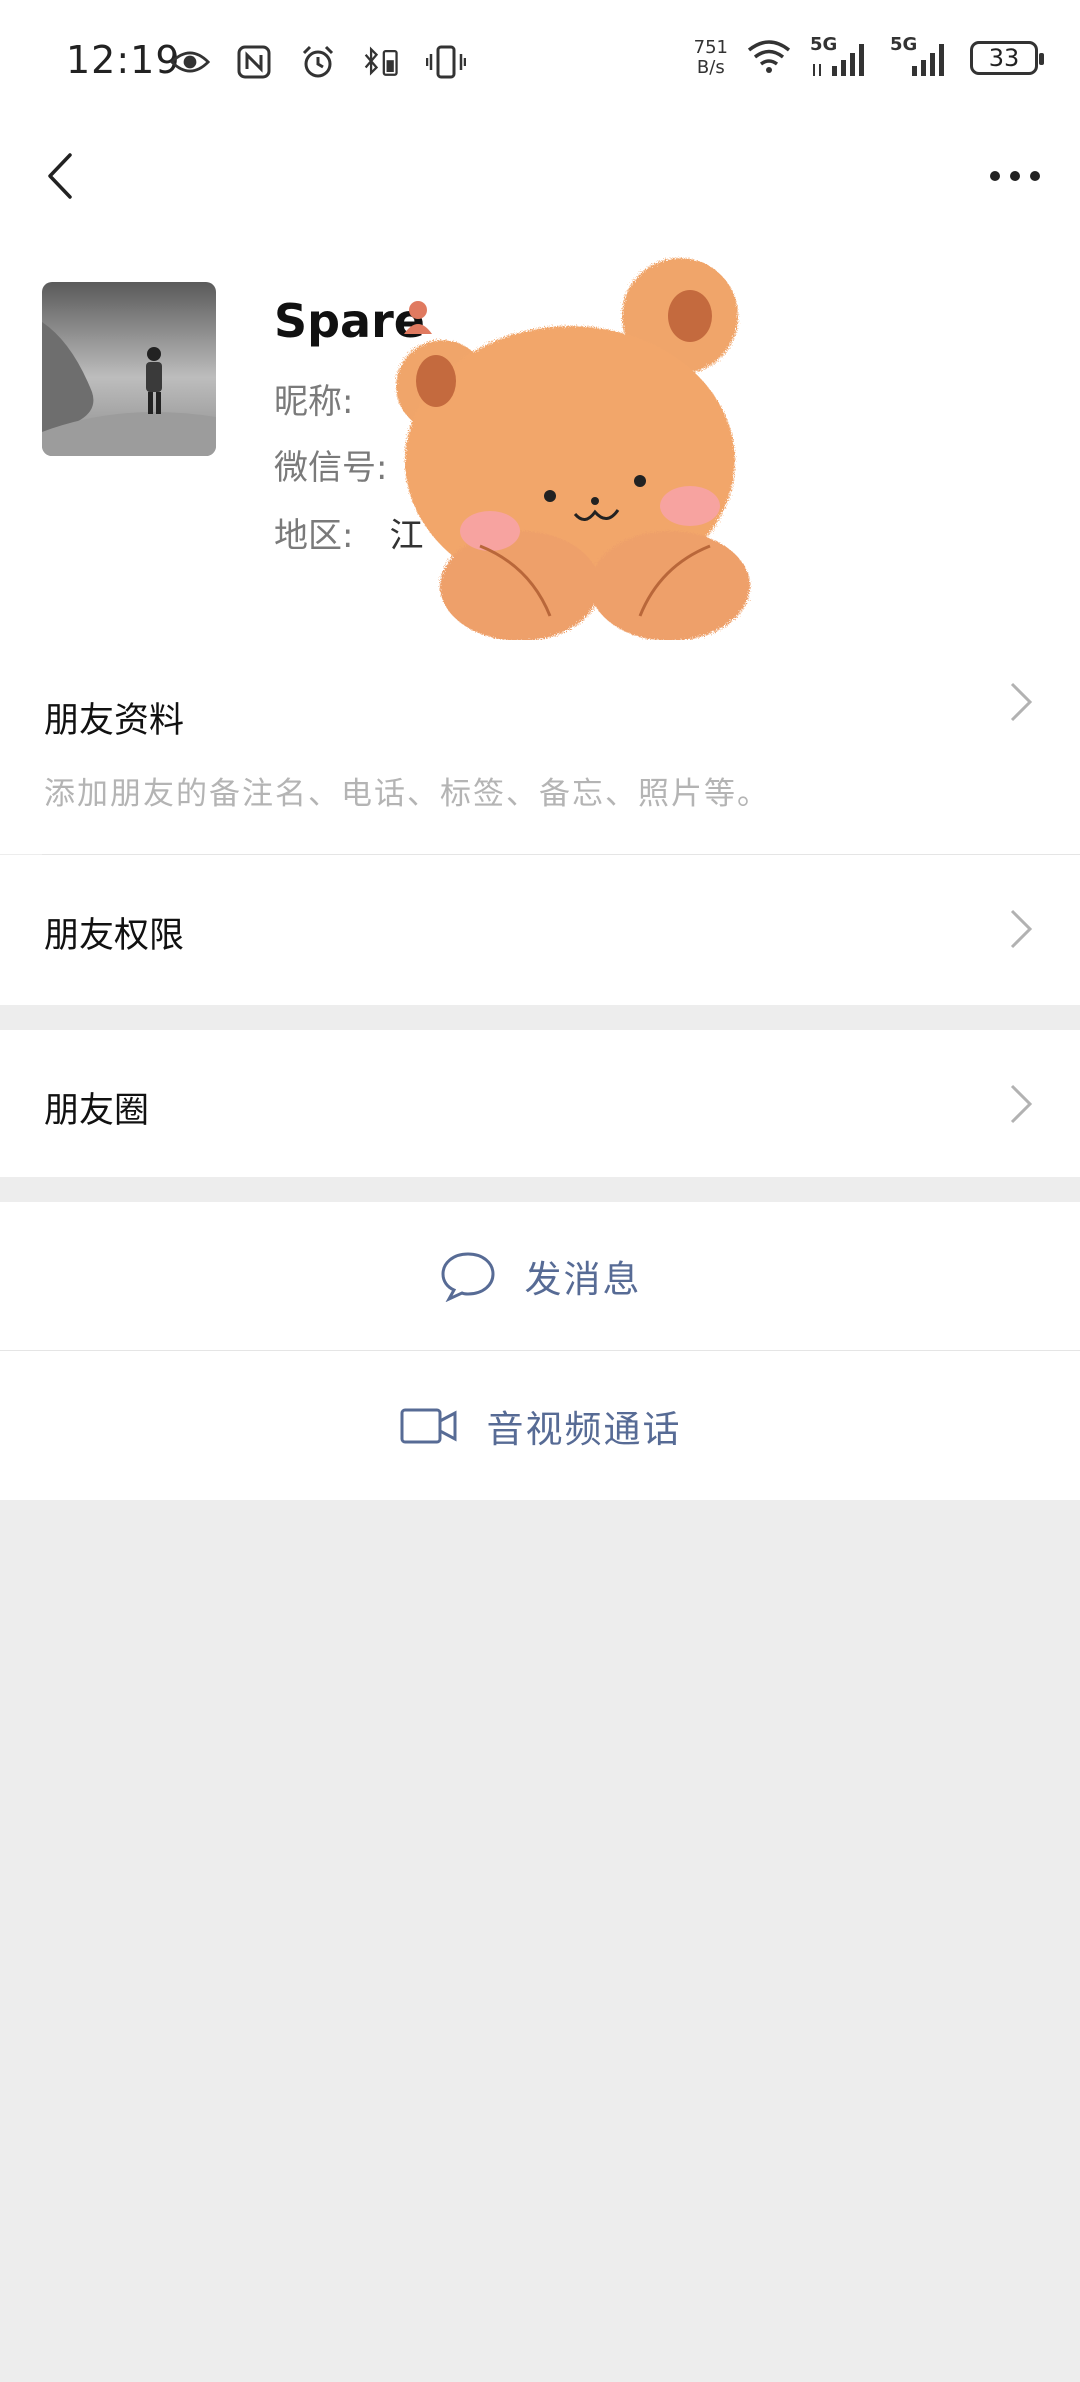 This screenshot has width=1080, height=2382. What do you see at coordinates (114, 721) in the screenshot?
I see `friend-info-title: 朋友资料` at bounding box center [114, 721].